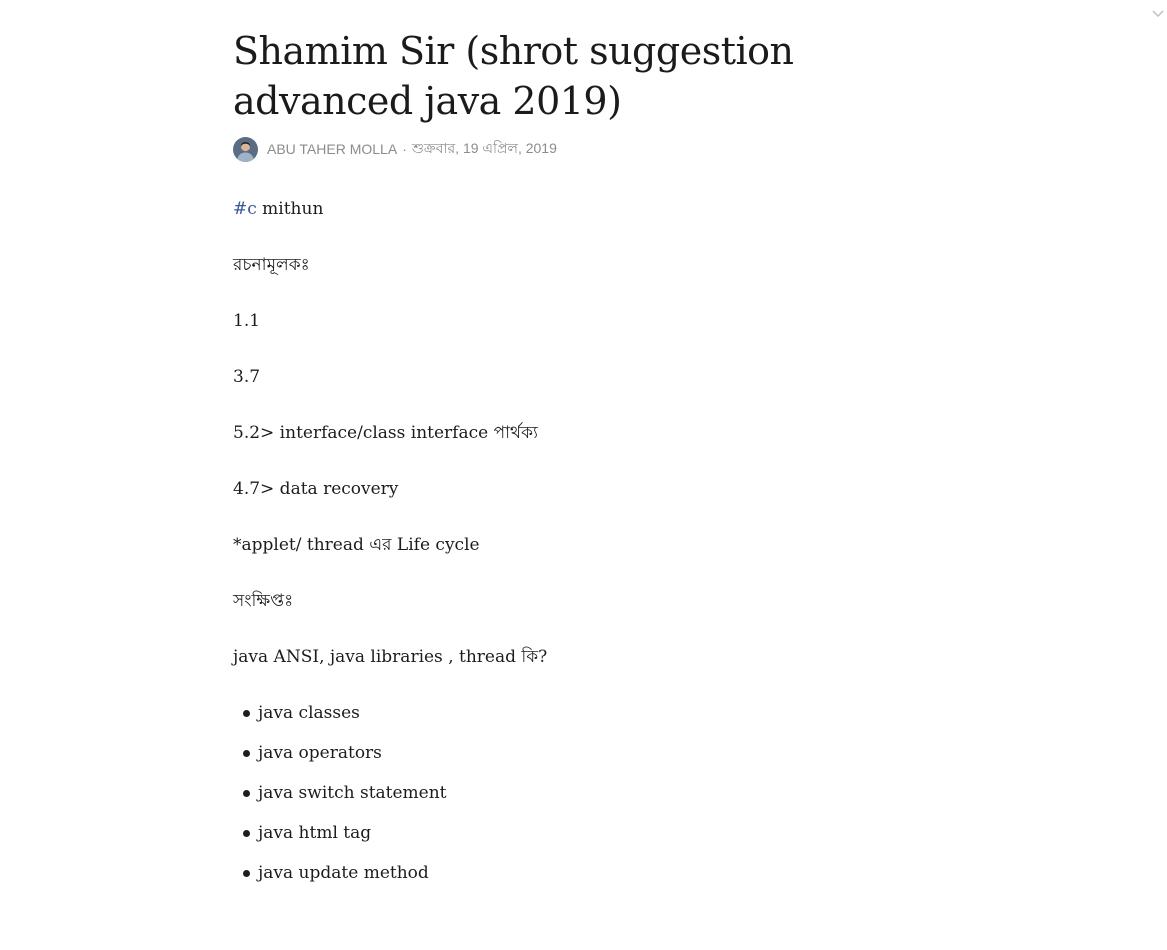 This screenshot has height=950, width=1167. Describe the element at coordinates (356, 545) in the screenshot. I see `paragraph-applet: *applet/ thread এর Life cycle` at that location.